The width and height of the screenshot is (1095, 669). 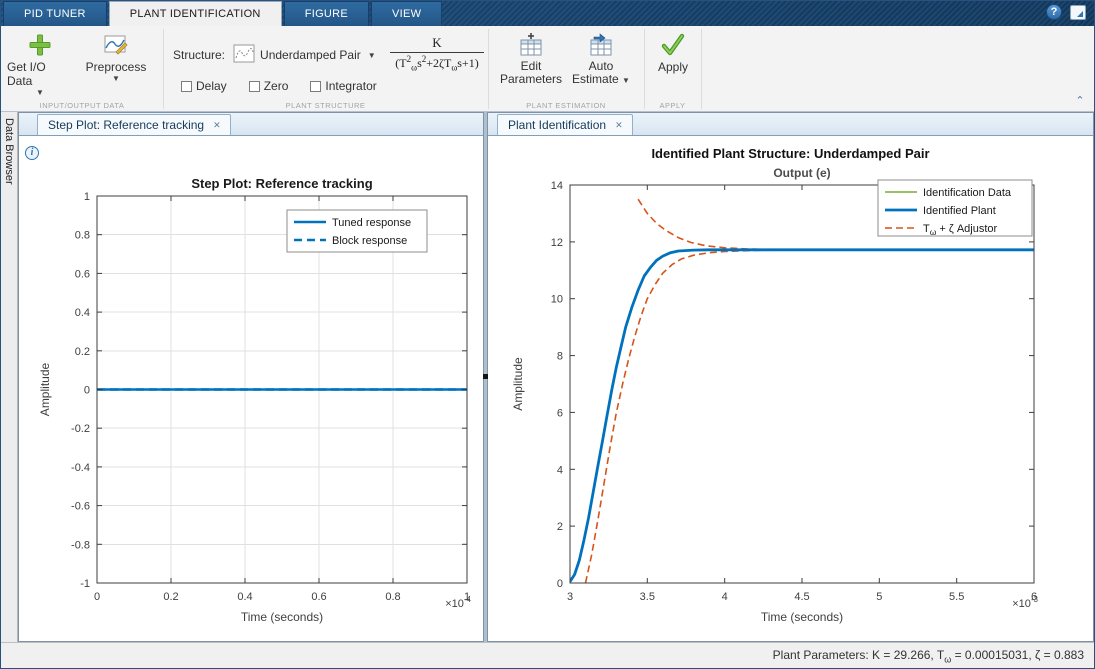 What do you see at coordinates (55, 13) in the screenshot?
I see `tab-pid-tuner: PID TUNER` at bounding box center [55, 13].